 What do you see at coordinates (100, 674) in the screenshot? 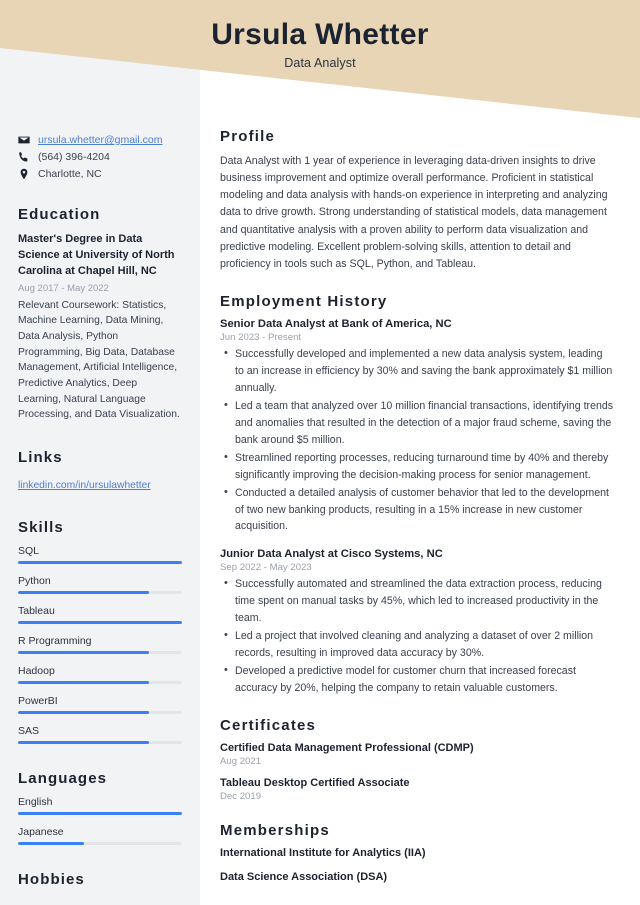
I see `skill-item: Hadoop` at bounding box center [100, 674].